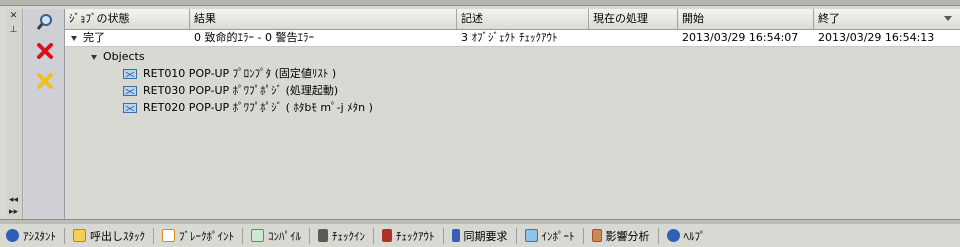 The width and height of the screenshot is (960, 247). Describe the element at coordinates (455, 235) in the screenshot. I see `sync-icon` at that location.